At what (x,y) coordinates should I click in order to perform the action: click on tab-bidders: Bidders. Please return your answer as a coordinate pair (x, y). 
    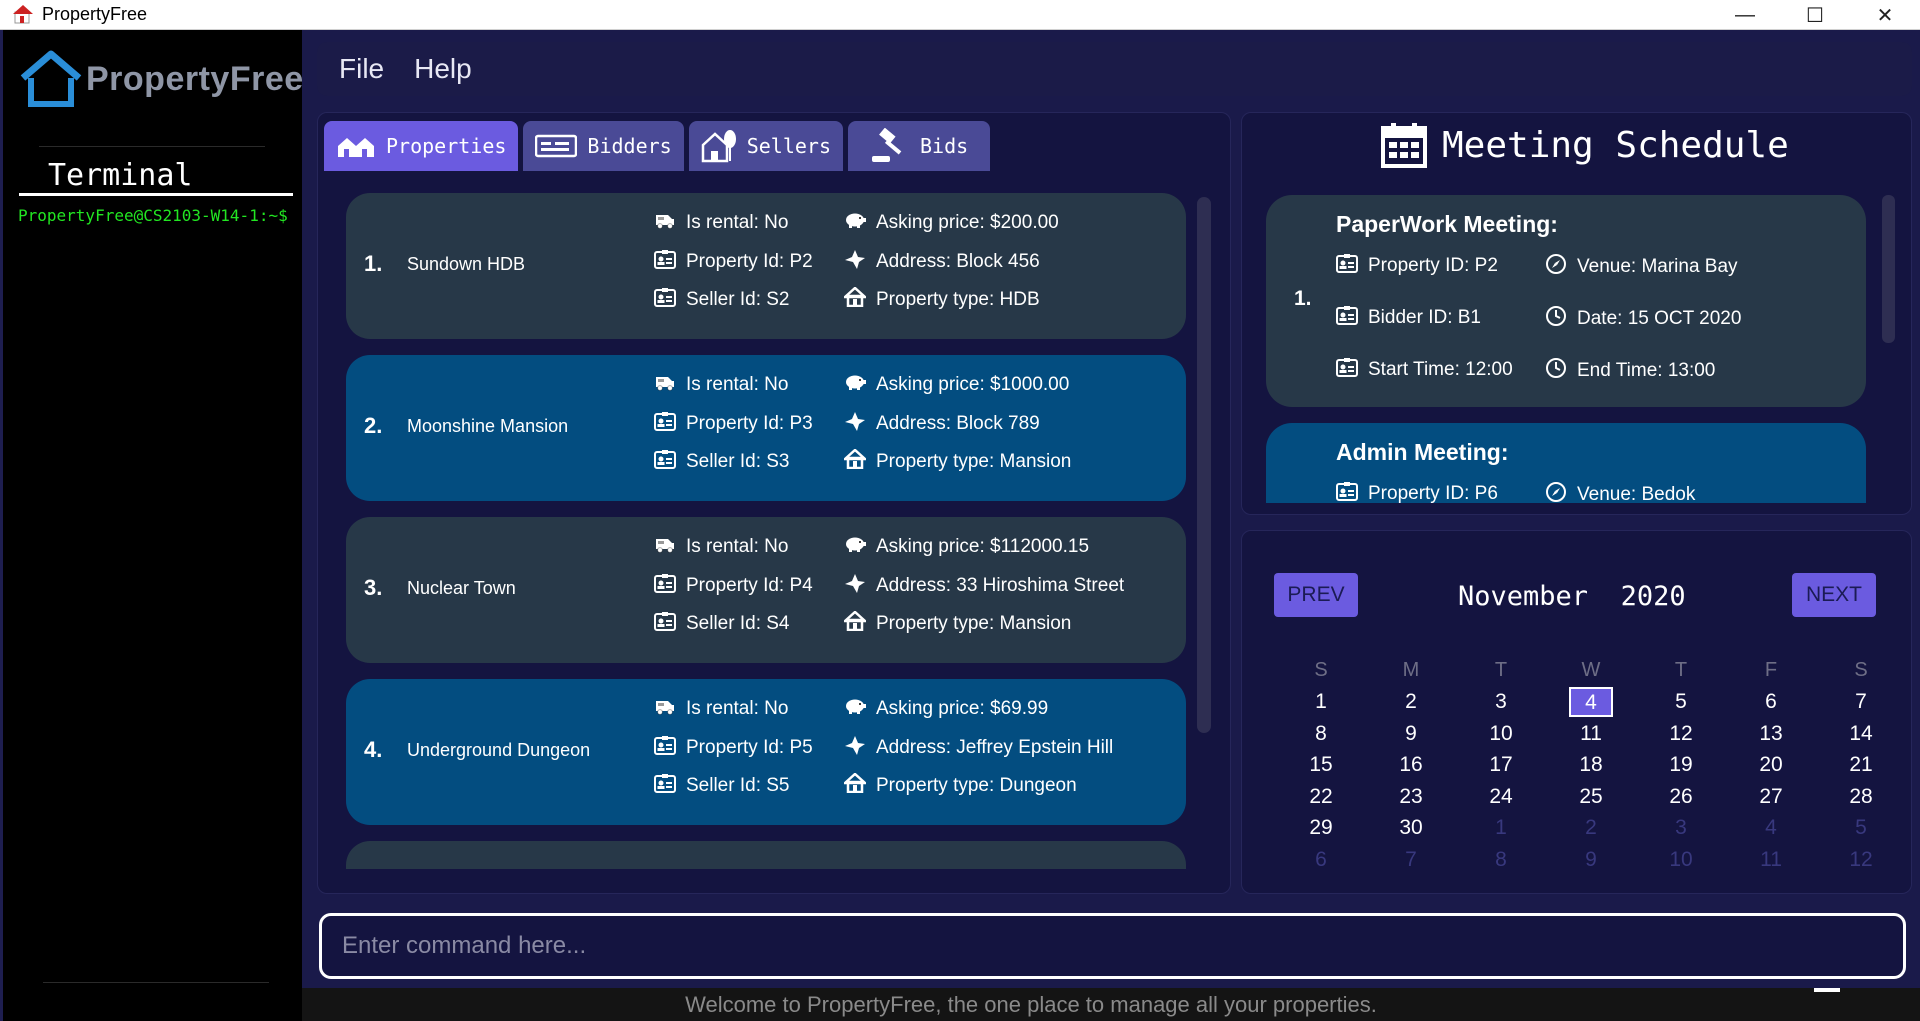
    Looking at the image, I should click on (603, 146).